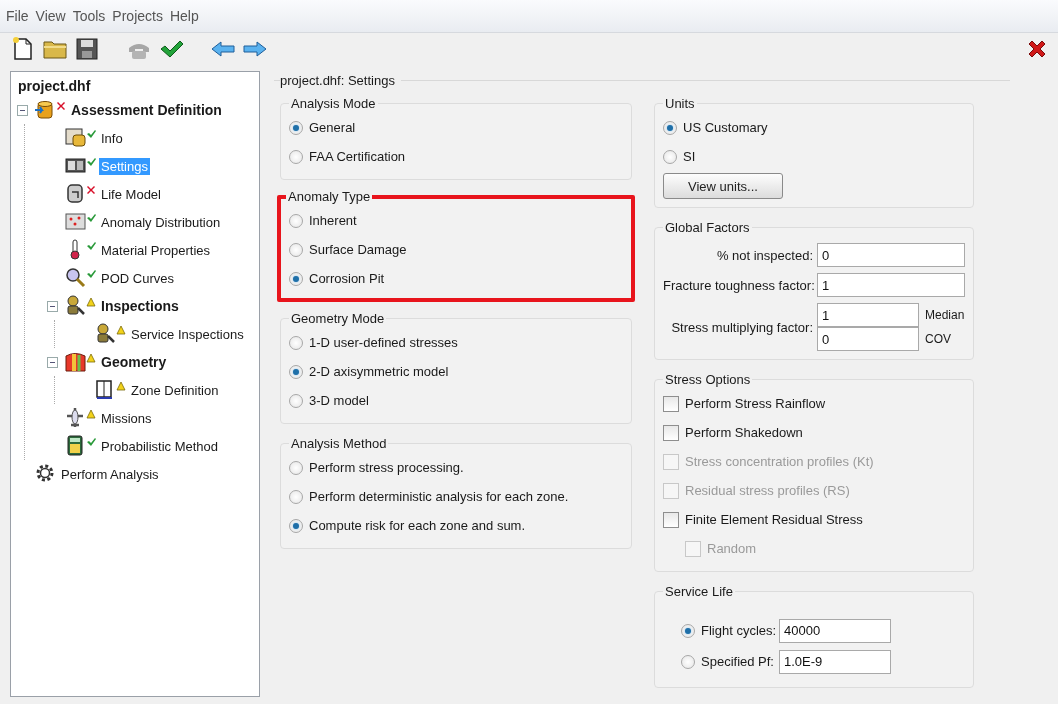 Image resolution: width=1058 pixels, height=704 pixels. I want to click on group-title: Stress Options, so click(708, 379).